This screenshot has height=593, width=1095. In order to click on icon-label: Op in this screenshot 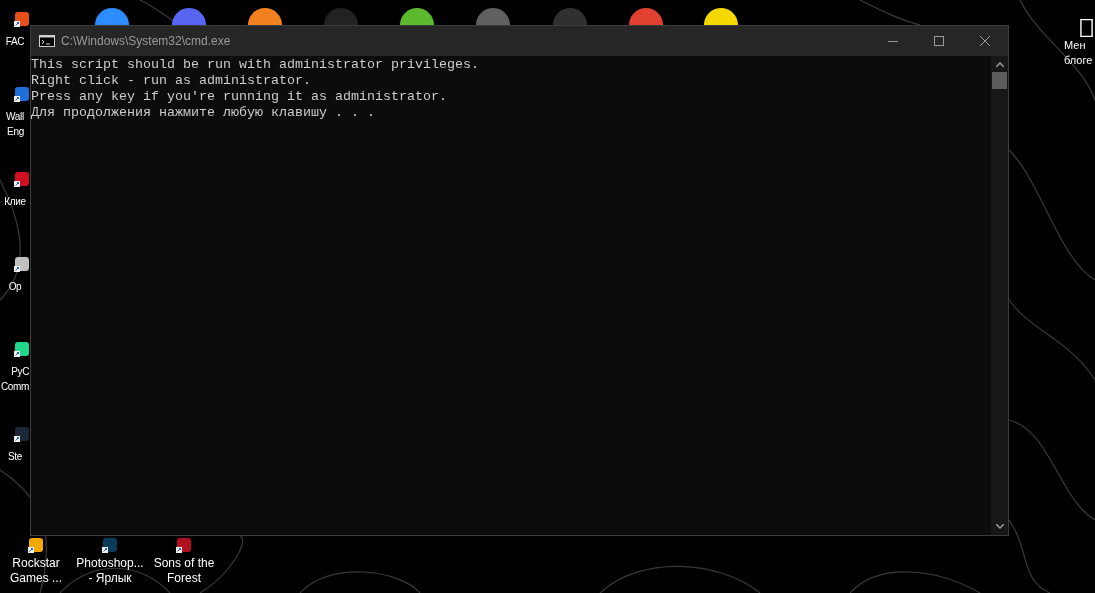, I will do `click(15, 287)`.